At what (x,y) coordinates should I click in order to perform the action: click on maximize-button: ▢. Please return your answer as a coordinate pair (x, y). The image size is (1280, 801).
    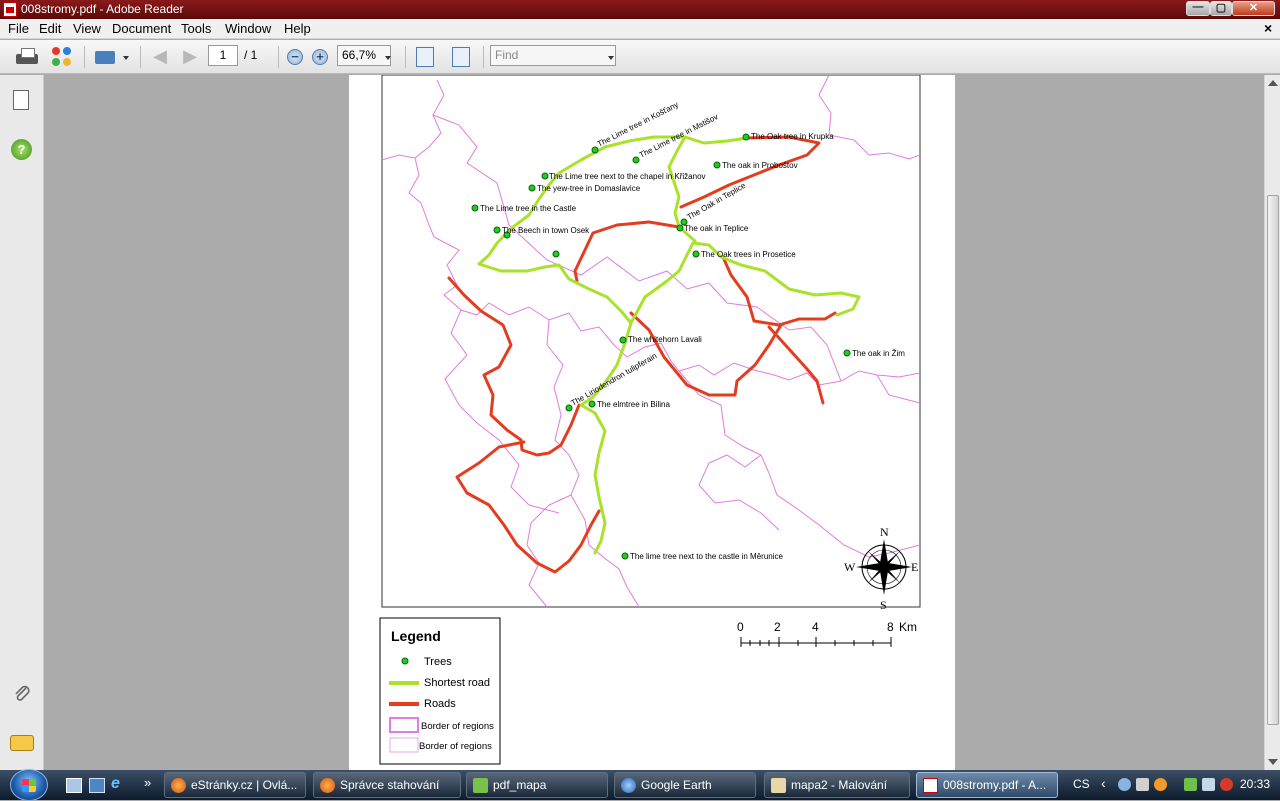
    Looking at the image, I should click on (1221, 8).